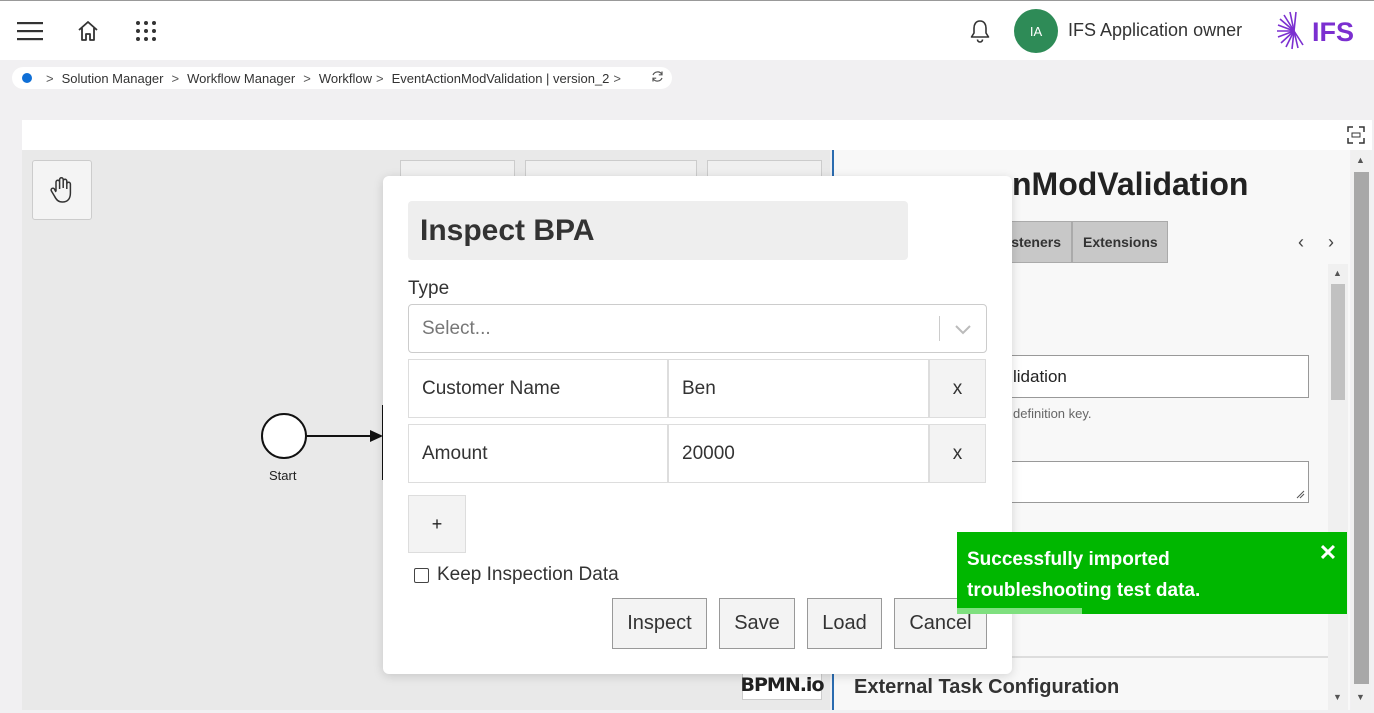 Image resolution: width=1374 pixels, height=713 pixels. What do you see at coordinates (798, 388) in the screenshot?
I see `param-value-field: Ben` at bounding box center [798, 388].